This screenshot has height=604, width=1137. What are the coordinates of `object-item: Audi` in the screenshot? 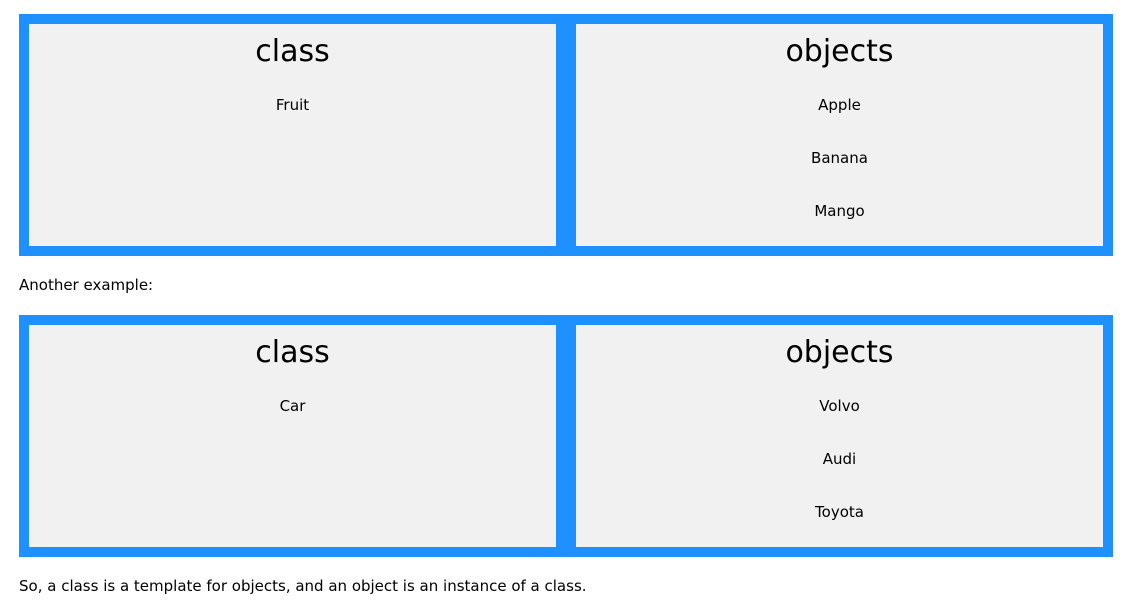 It's located at (839, 459).